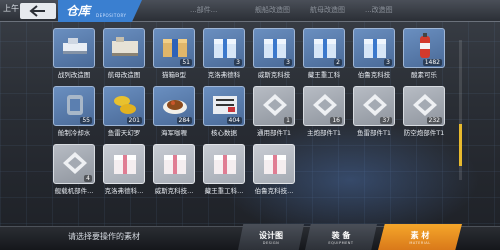  I want to click on tab-design-label: 设计图, so click(271, 235).